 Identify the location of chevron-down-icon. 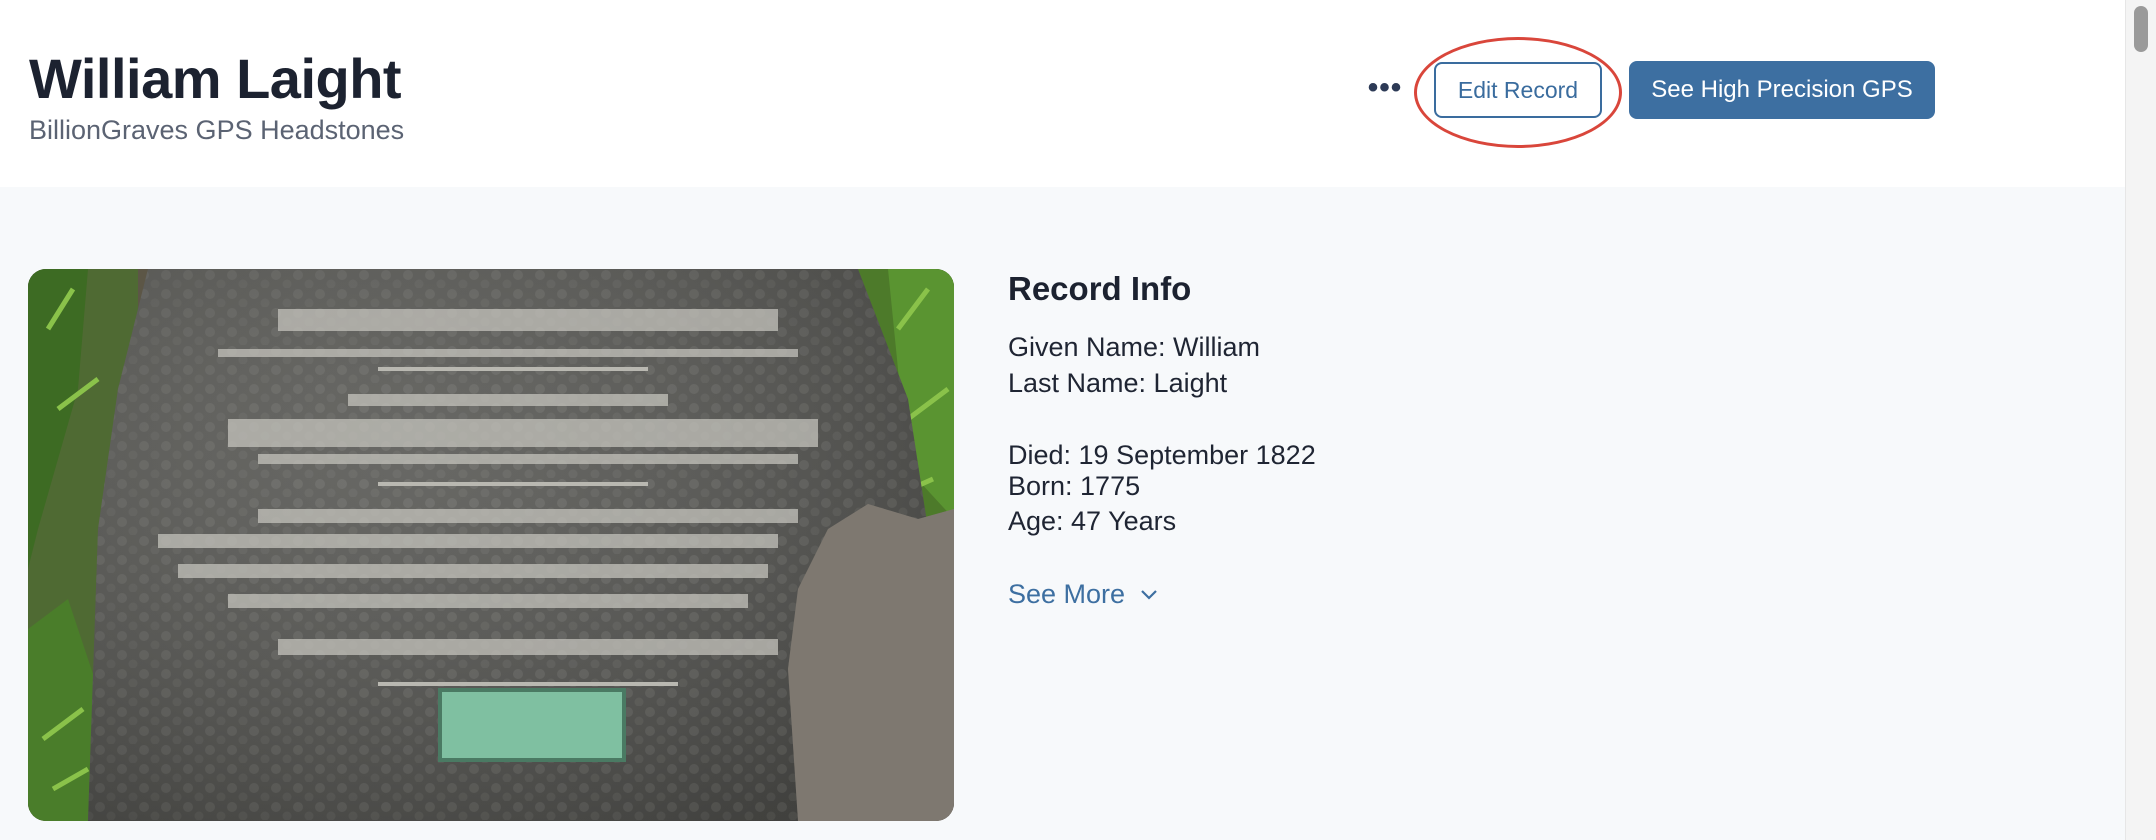
(1149, 594).